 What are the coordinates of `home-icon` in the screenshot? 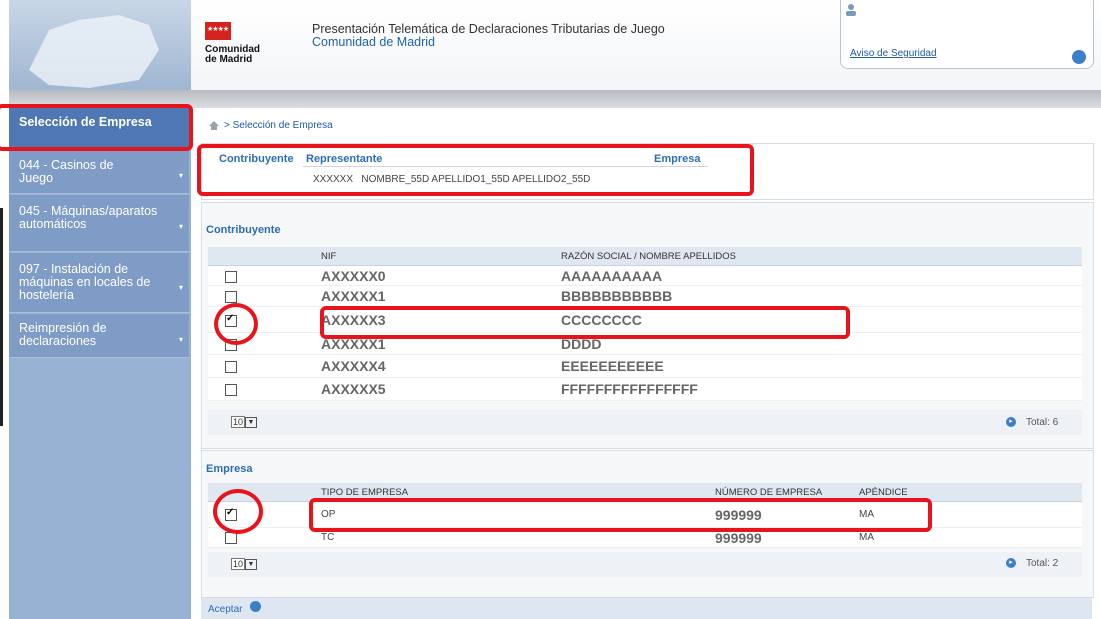 It's located at (214, 125).